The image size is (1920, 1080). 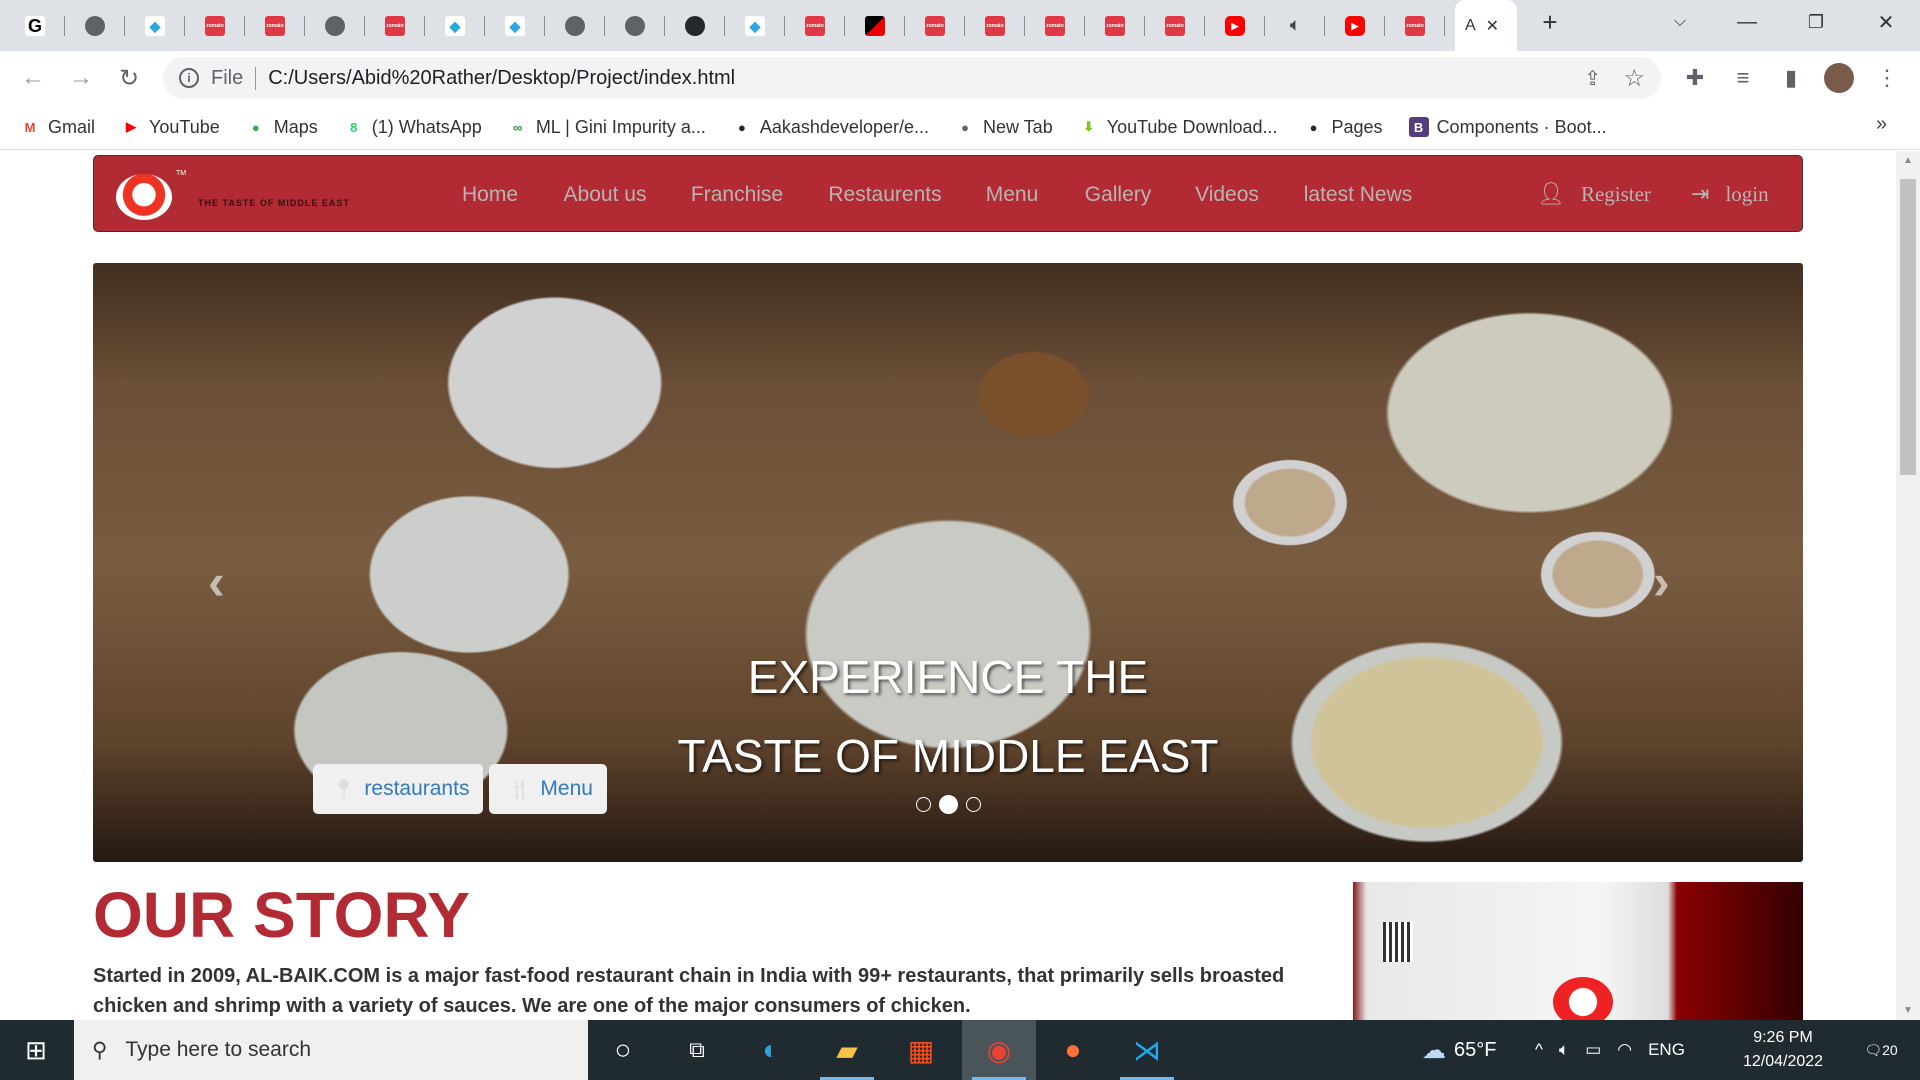 I want to click on close-tab-icon: ✕, so click(x=1492, y=26).